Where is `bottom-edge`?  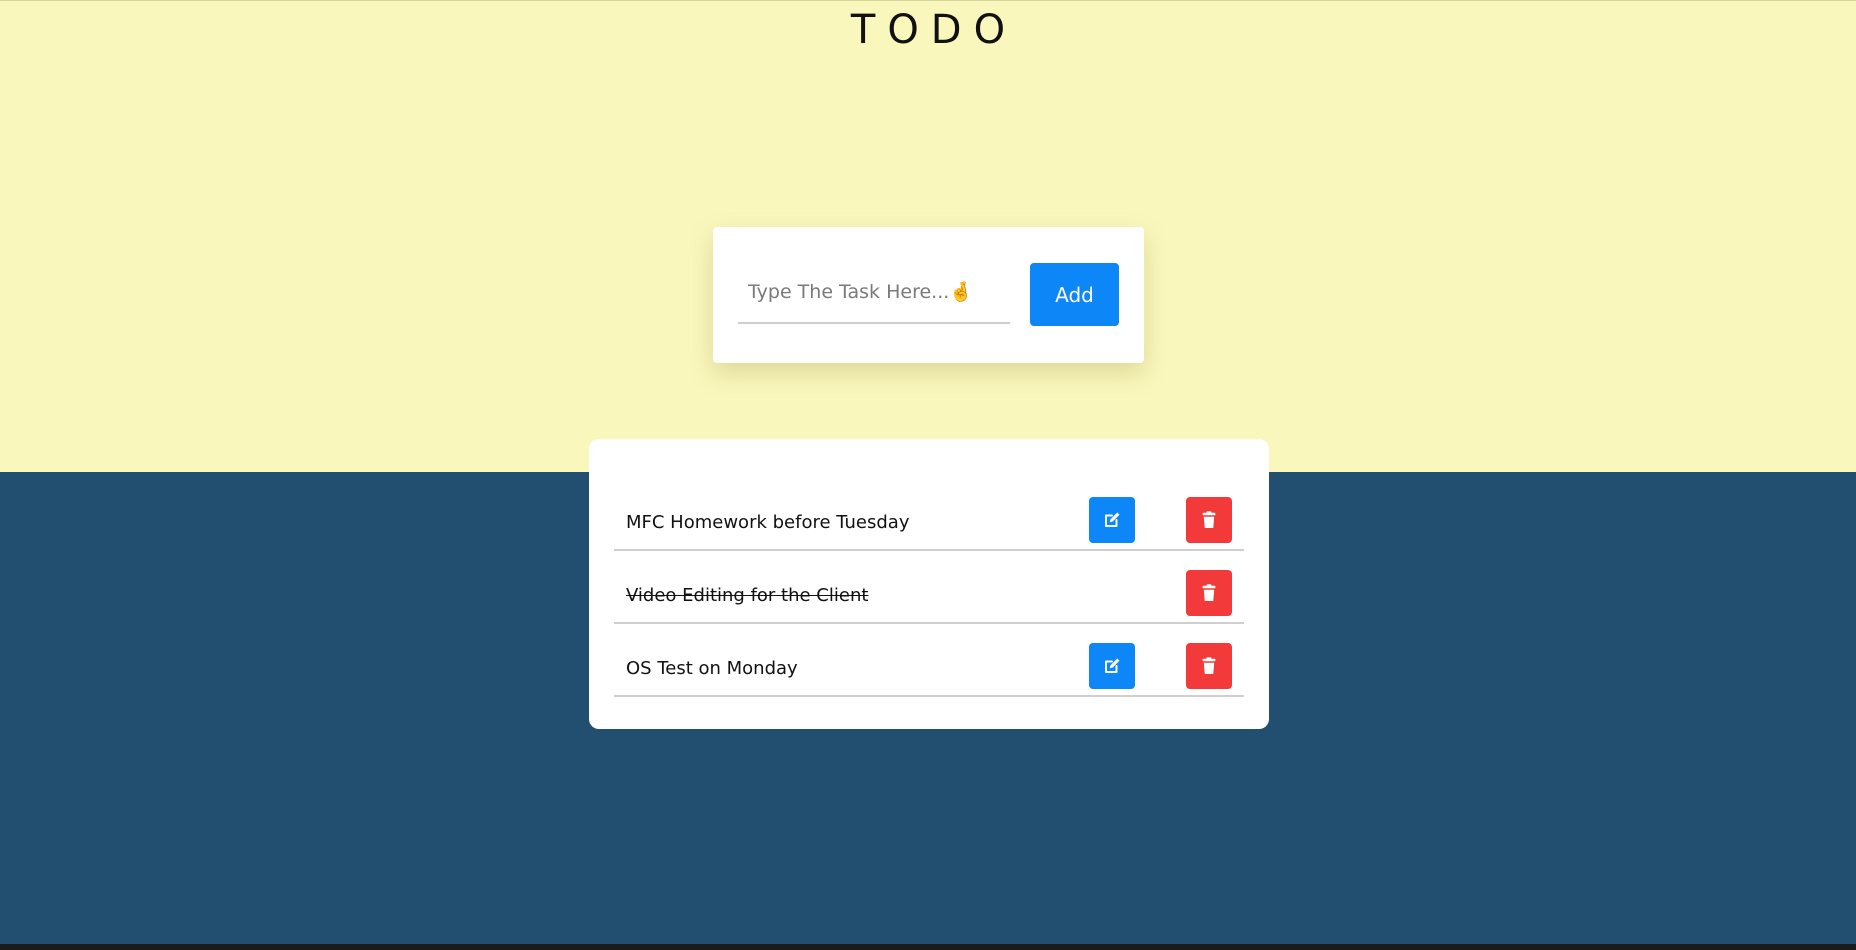
bottom-edge is located at coordinates (928, 947).